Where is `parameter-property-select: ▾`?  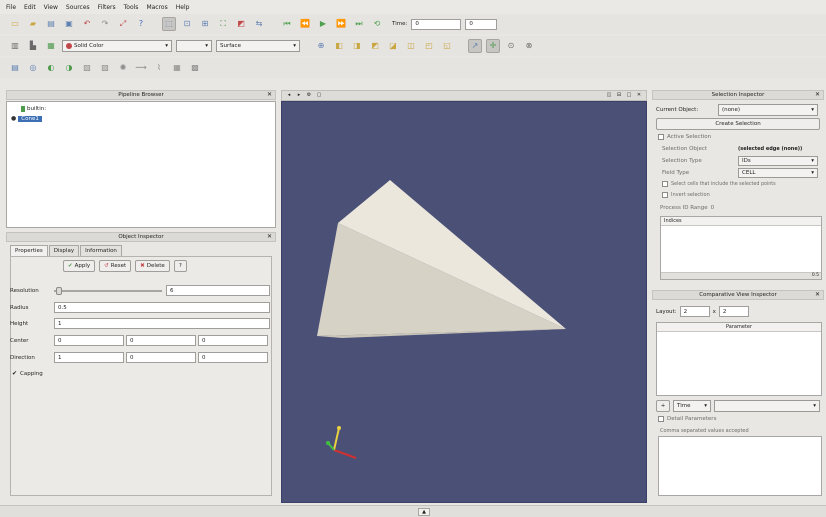 parameter-property-select: ▾ is located at coordinates (767, 406).